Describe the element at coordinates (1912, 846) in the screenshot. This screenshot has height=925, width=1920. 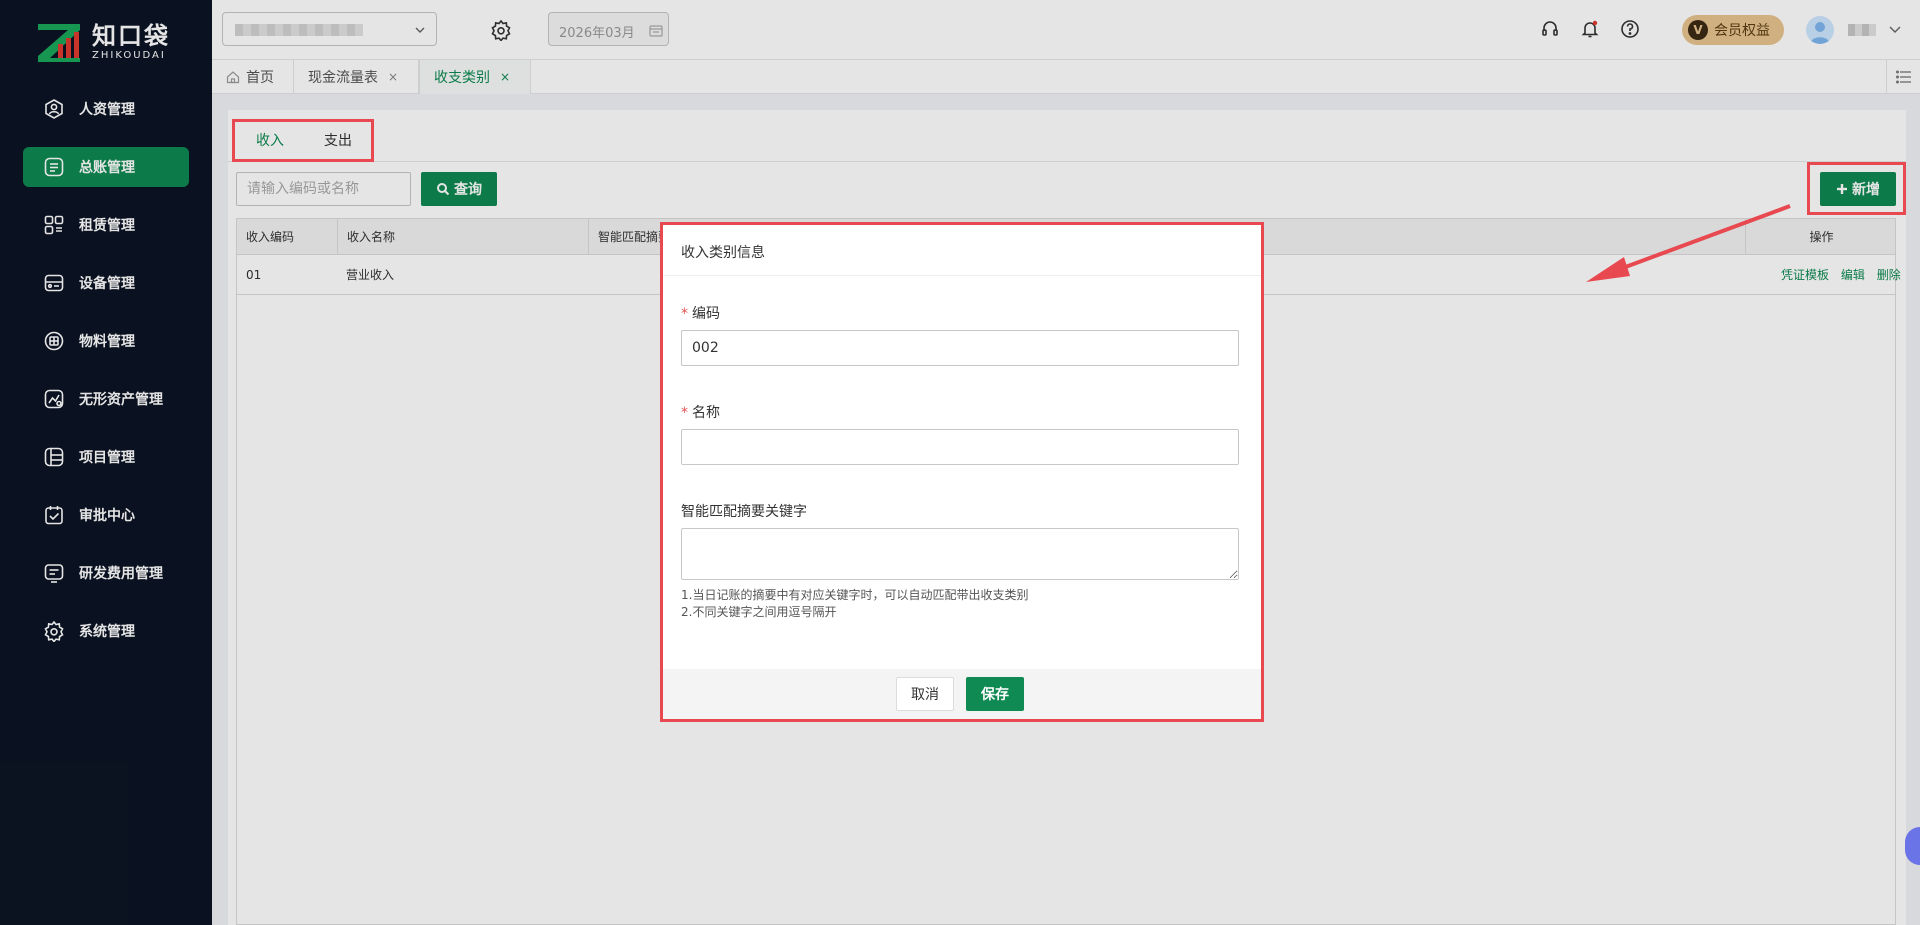
I see `chat-widget` at that location.